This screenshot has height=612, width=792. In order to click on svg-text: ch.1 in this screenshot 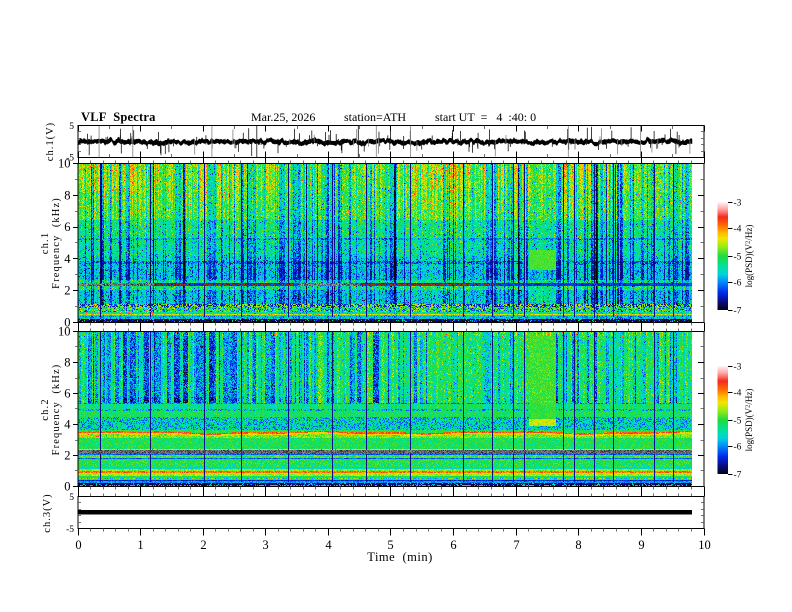, I will do `click(45, 243)`.